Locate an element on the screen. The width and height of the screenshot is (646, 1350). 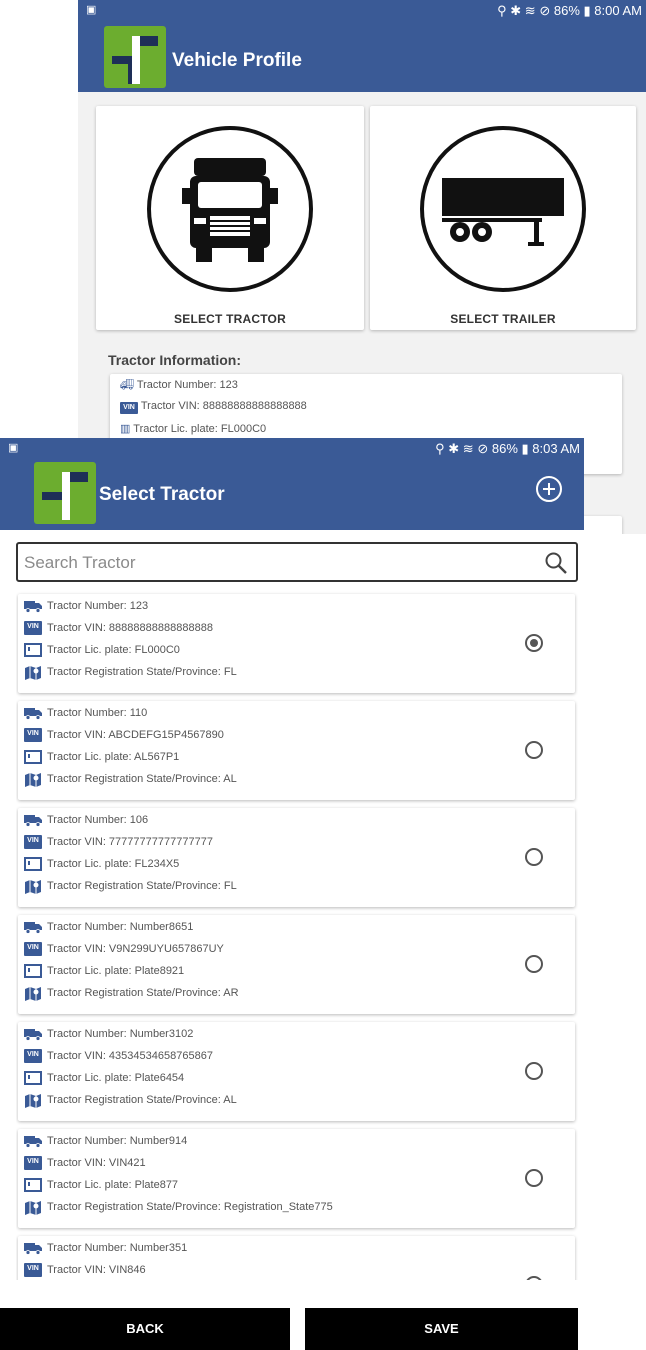
dnd-icon: ⊘ is located at coordinates (483, 448).